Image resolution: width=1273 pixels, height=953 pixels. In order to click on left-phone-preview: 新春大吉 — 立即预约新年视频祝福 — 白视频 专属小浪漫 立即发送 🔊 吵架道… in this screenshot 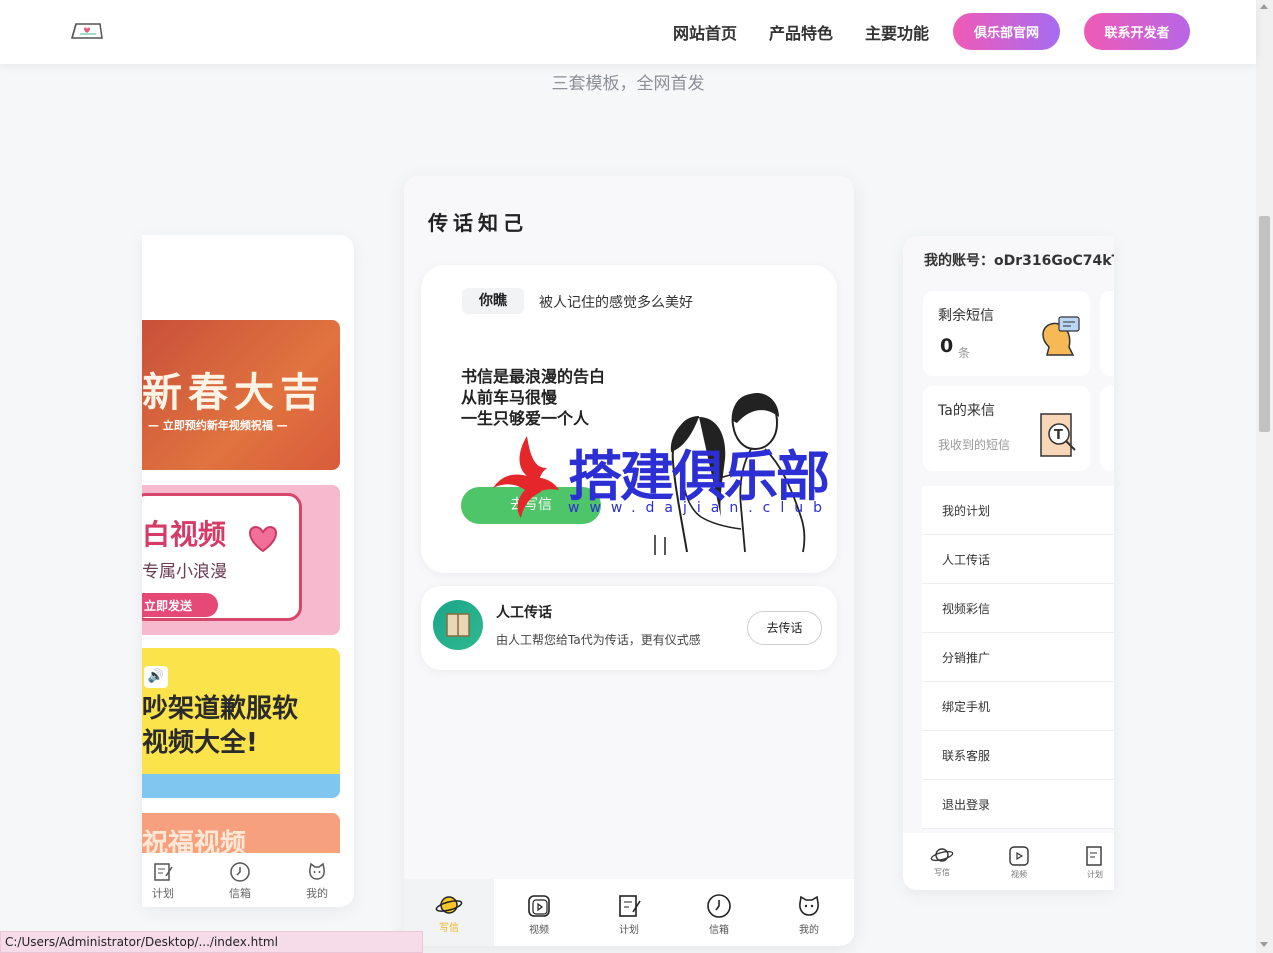, I will do `click(248, 571)`.